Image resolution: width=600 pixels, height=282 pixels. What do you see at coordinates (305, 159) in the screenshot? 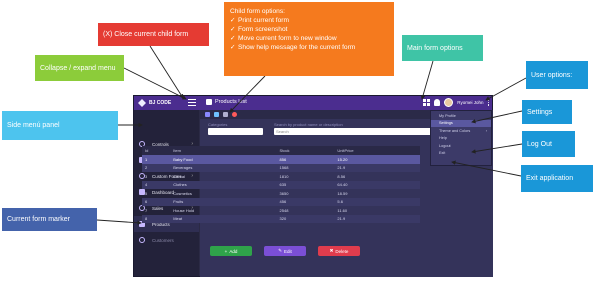
I see `table-cell: 856` at bounding box center [305, 159].